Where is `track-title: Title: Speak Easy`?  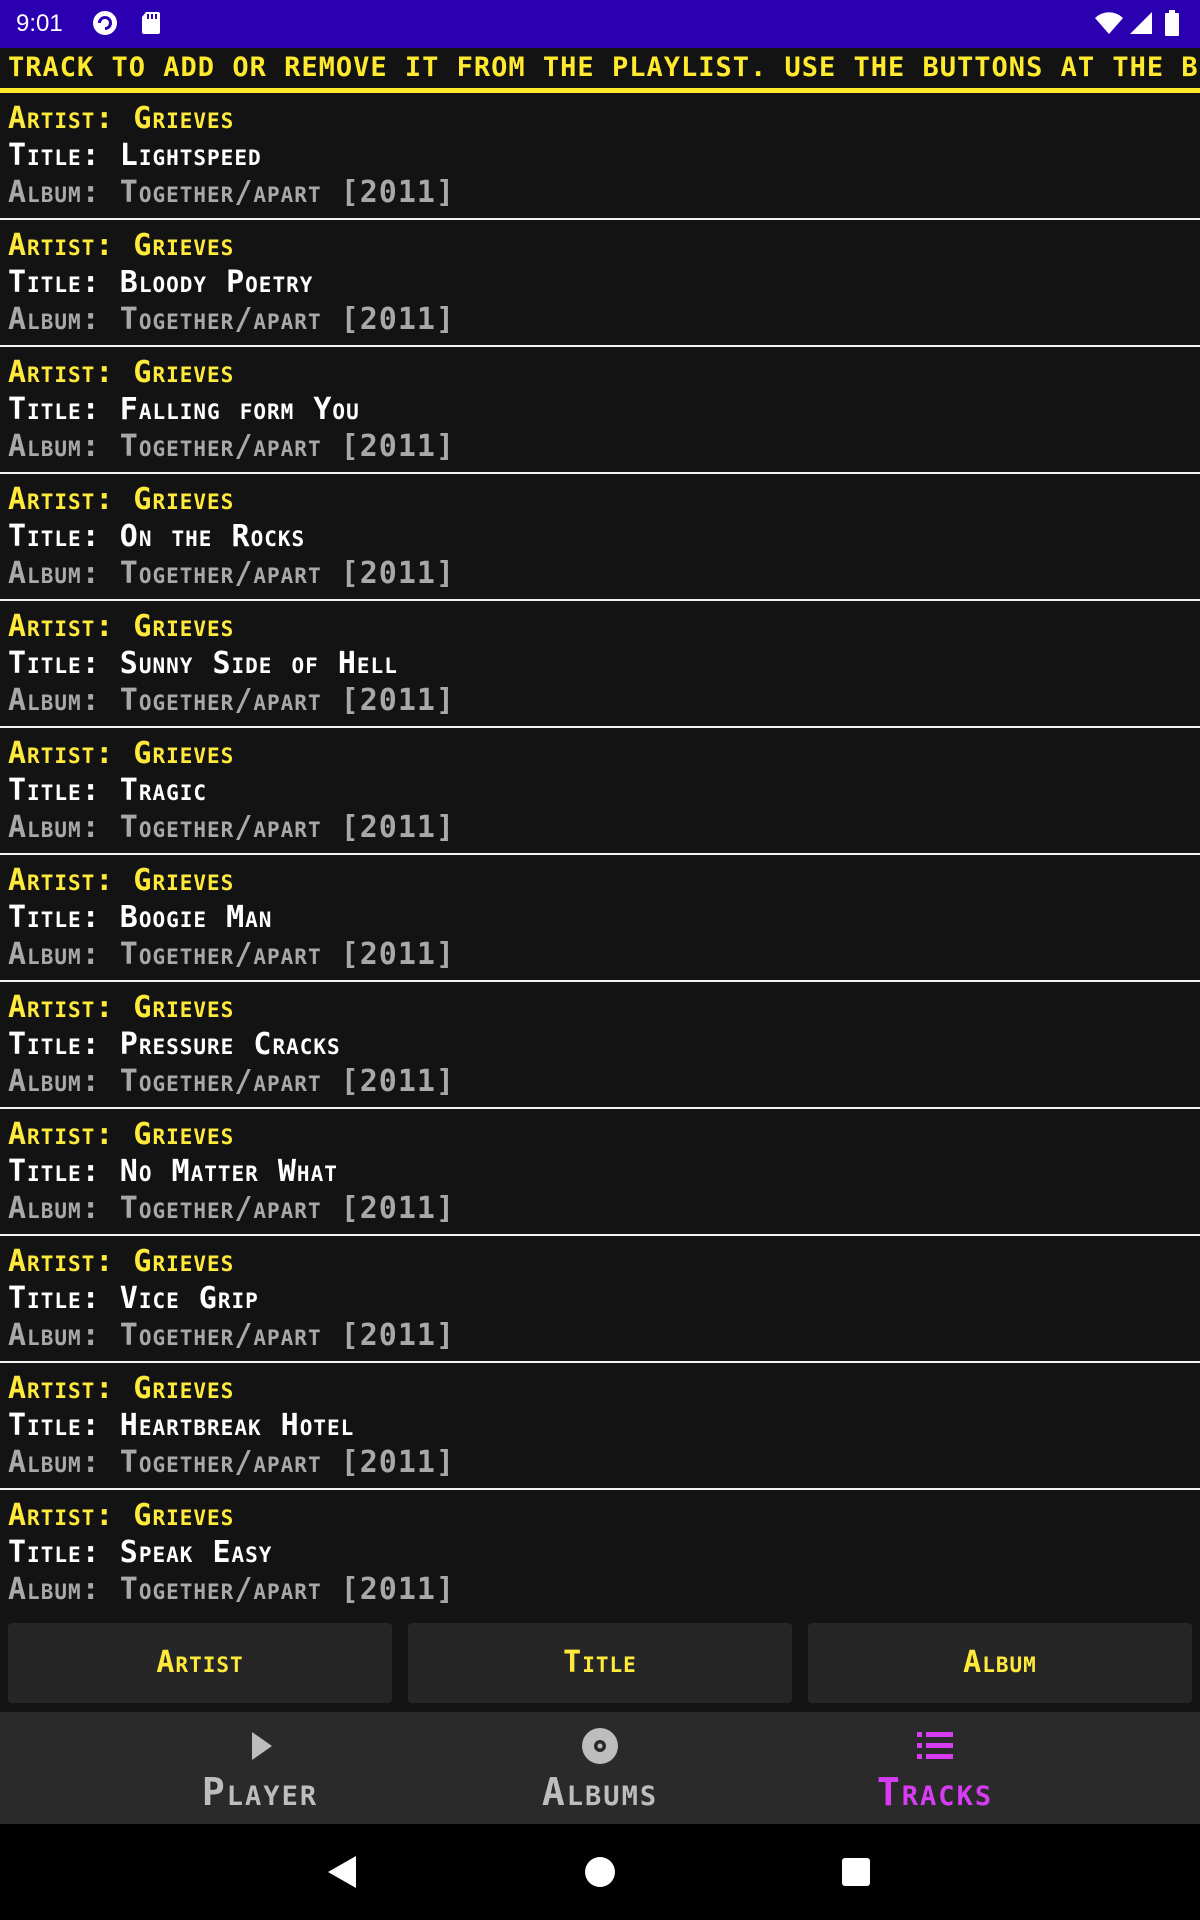
track-title: Title: Speak Easy is located at coordinates (140, 1552).